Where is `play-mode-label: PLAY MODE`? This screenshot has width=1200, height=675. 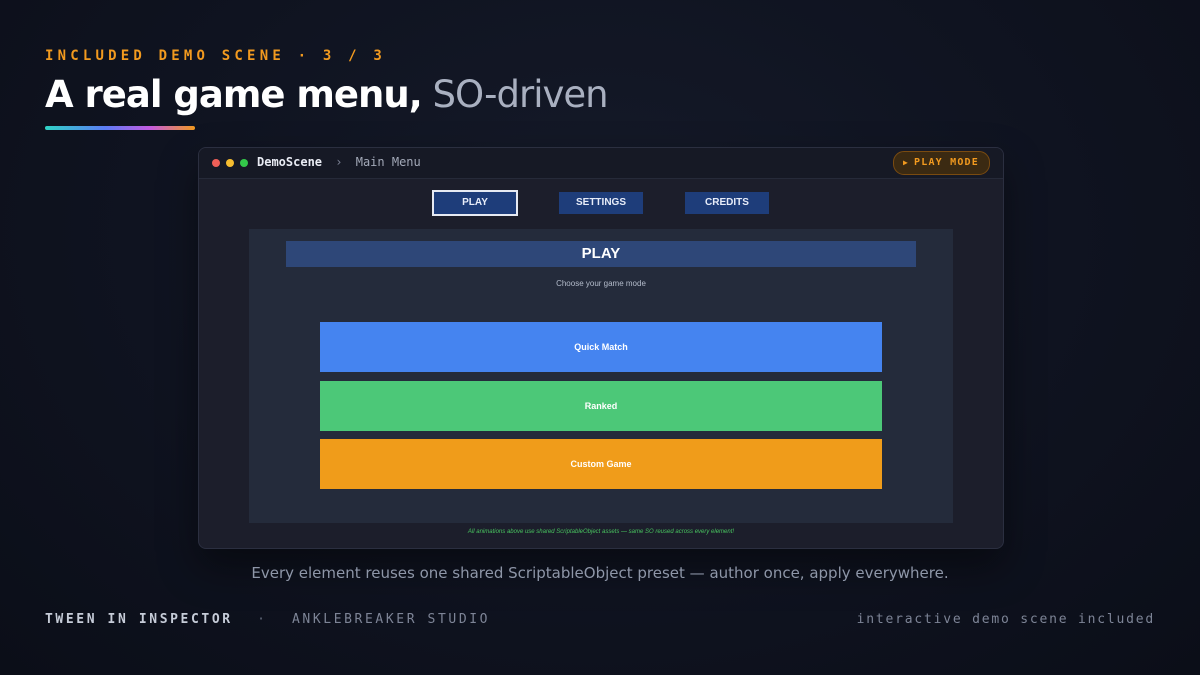
play-mode-label: PLAY MODE is located at coordinates (946, 162).